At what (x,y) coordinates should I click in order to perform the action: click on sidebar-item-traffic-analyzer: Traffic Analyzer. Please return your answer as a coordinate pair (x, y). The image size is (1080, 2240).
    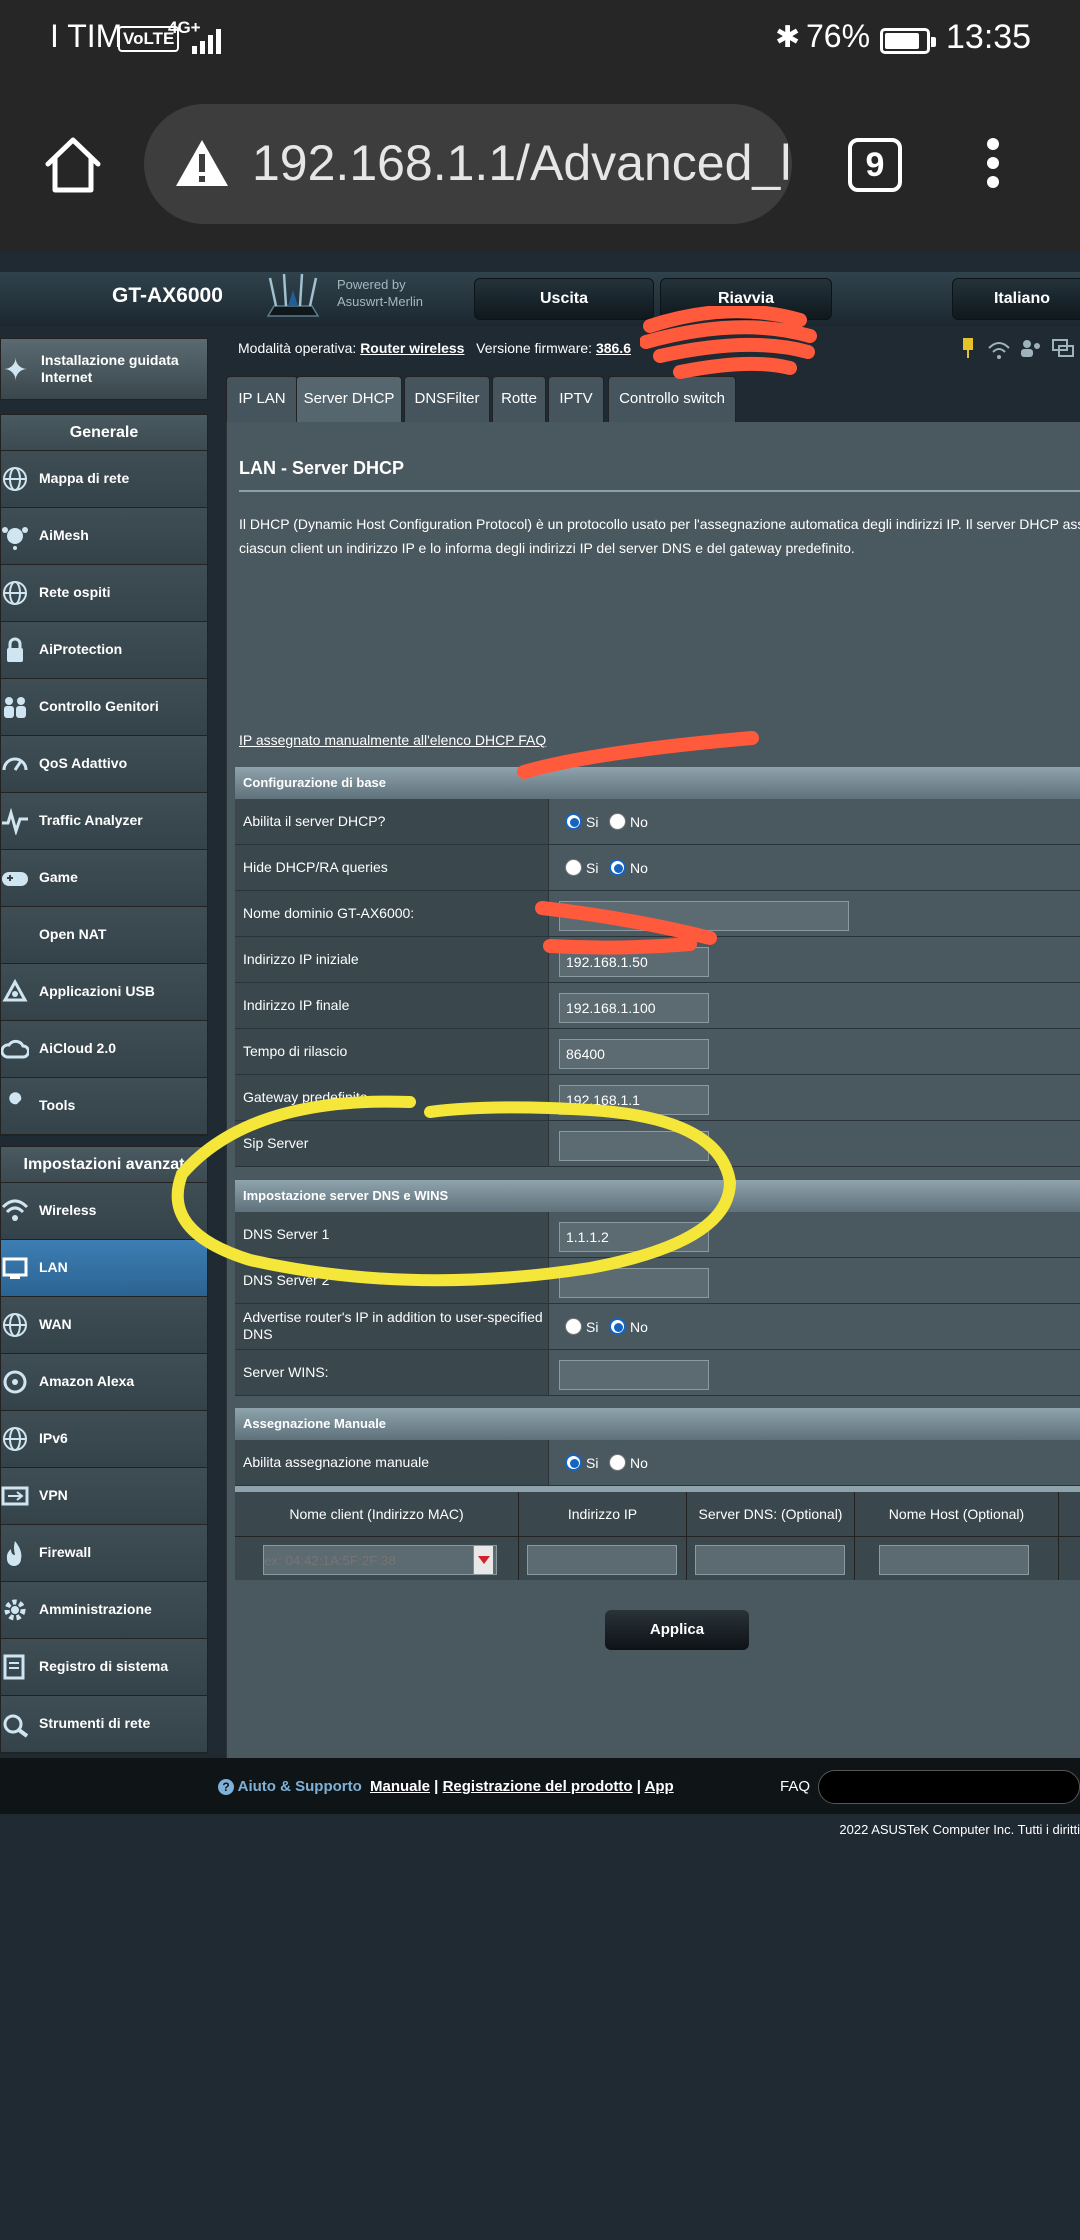
    Looking at the image, I should click on (104, 821).